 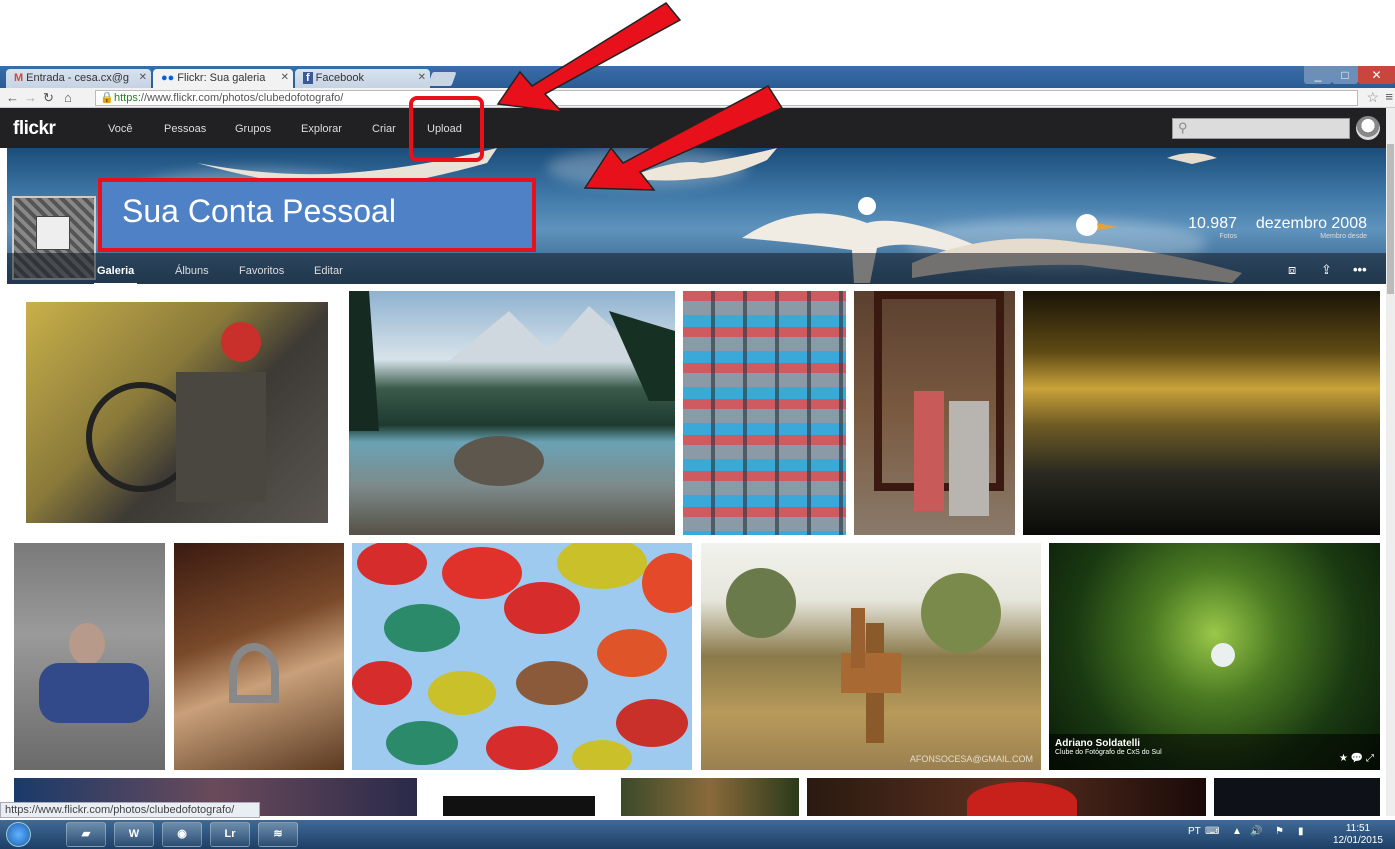 I want to click on scrollbar-thumb, so click(x=1390, y=219).